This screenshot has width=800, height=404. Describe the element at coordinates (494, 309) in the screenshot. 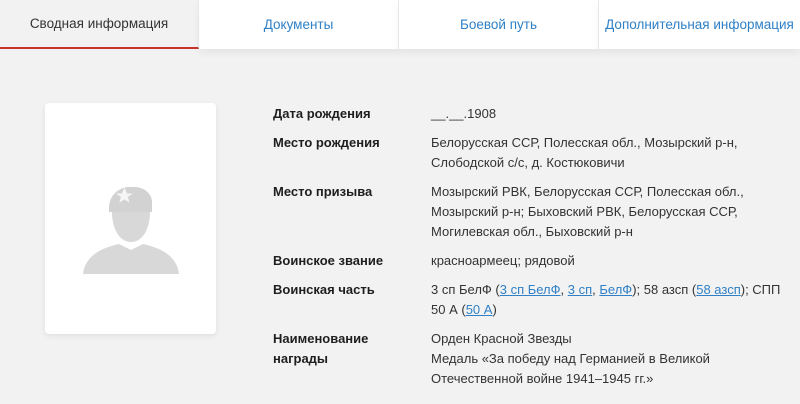

I see `unit-text: )` at that location.